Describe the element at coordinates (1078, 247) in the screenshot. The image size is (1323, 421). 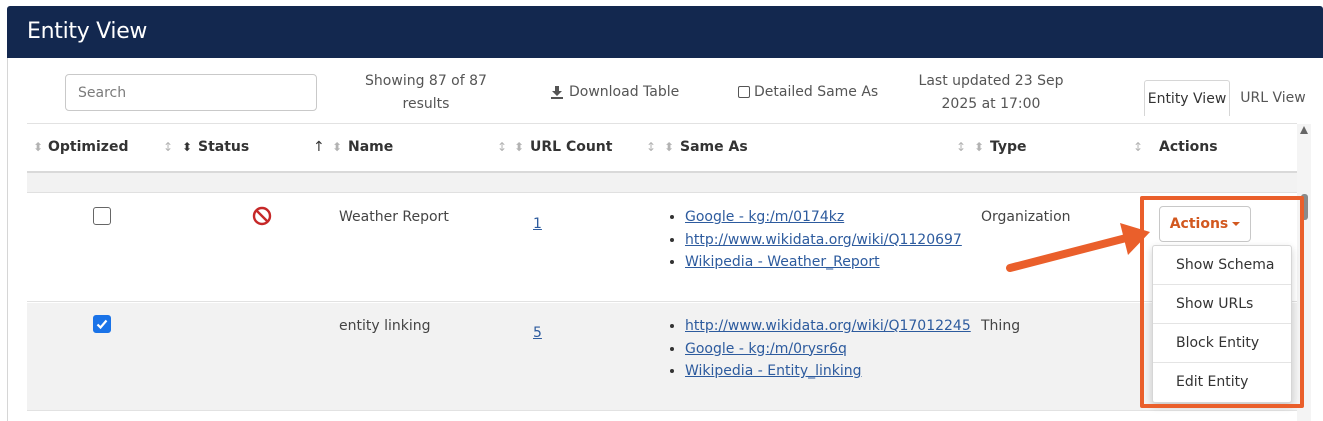
I see `arrow-annotation` at that location.